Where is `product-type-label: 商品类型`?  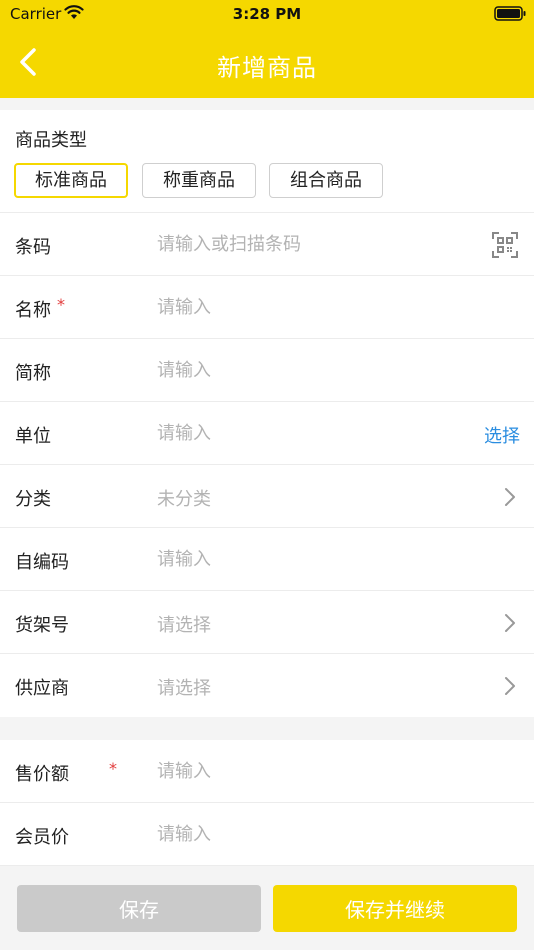 product-type-label: 商品类型 is located at coordinates (51, 140).